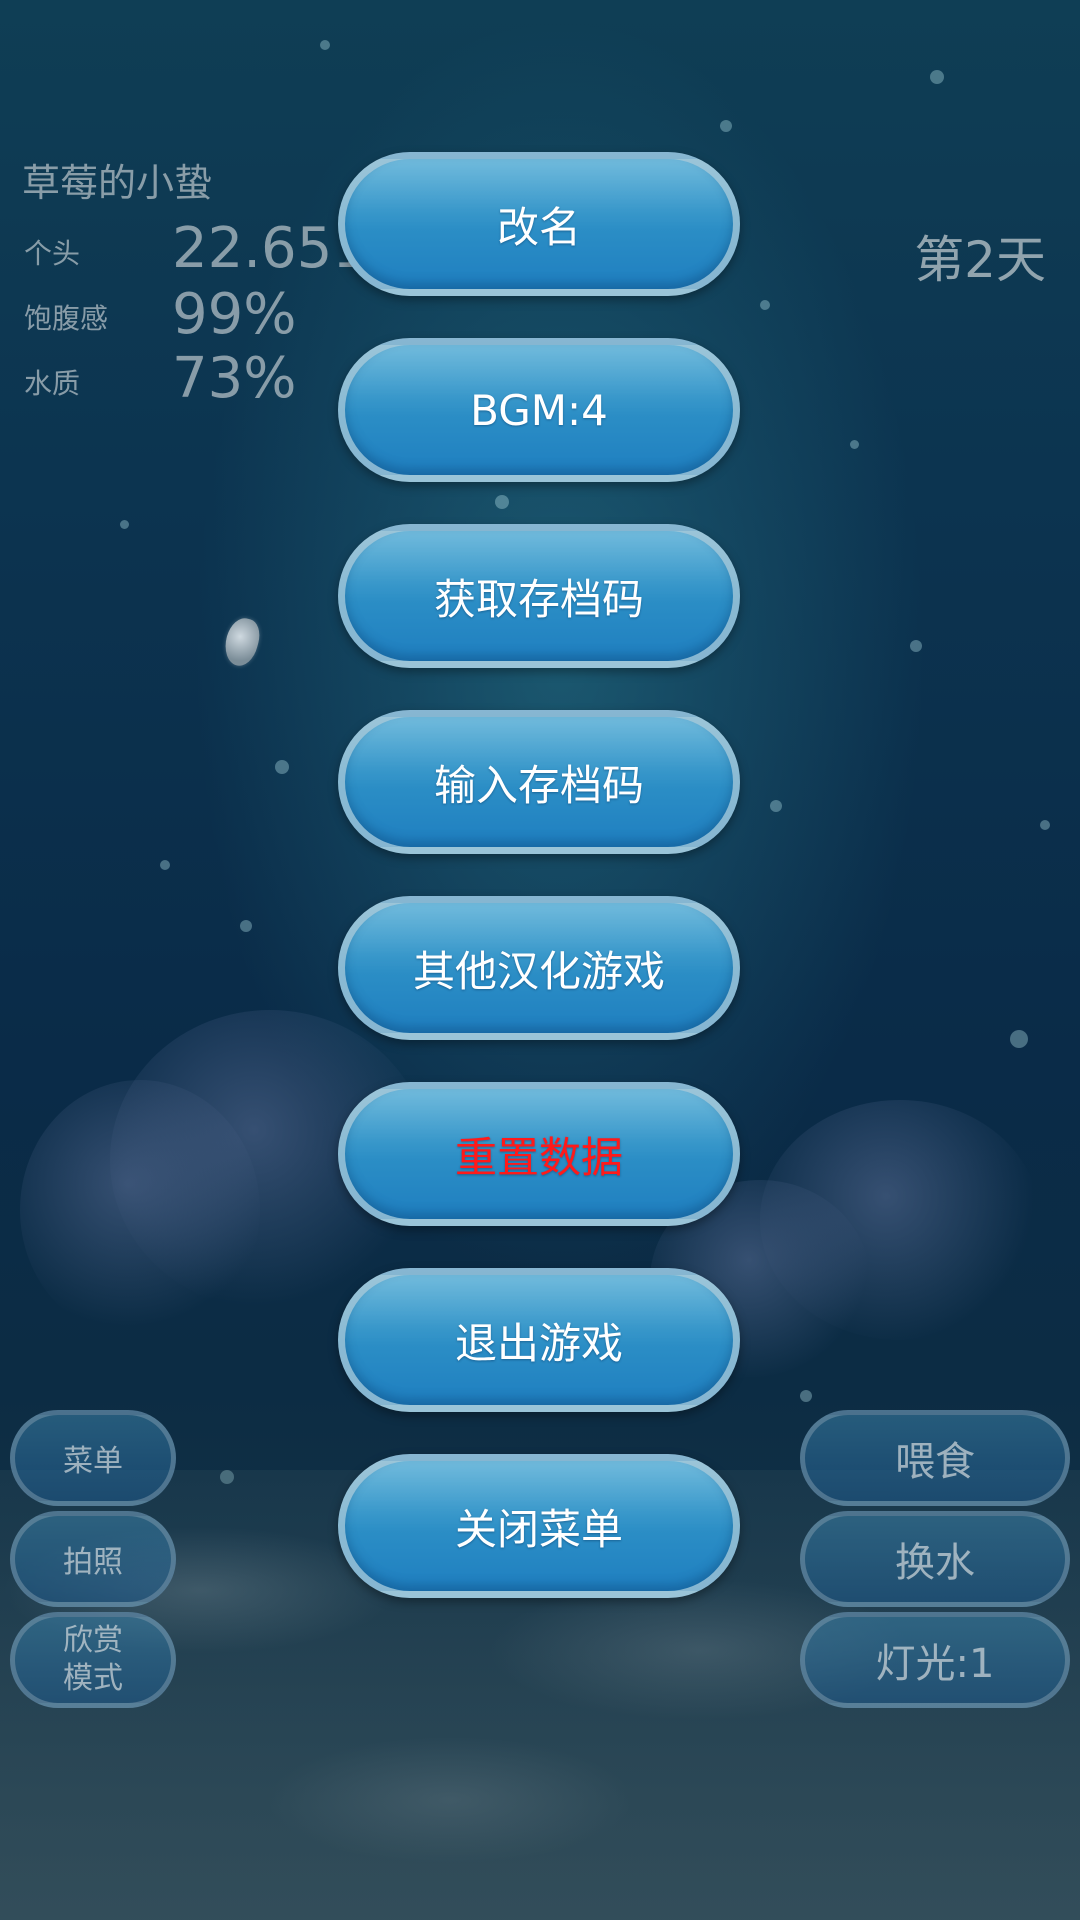 This screenshot has width=1080, height=1920. I want to click on photo-button: 拍照, so click(93, 1559).